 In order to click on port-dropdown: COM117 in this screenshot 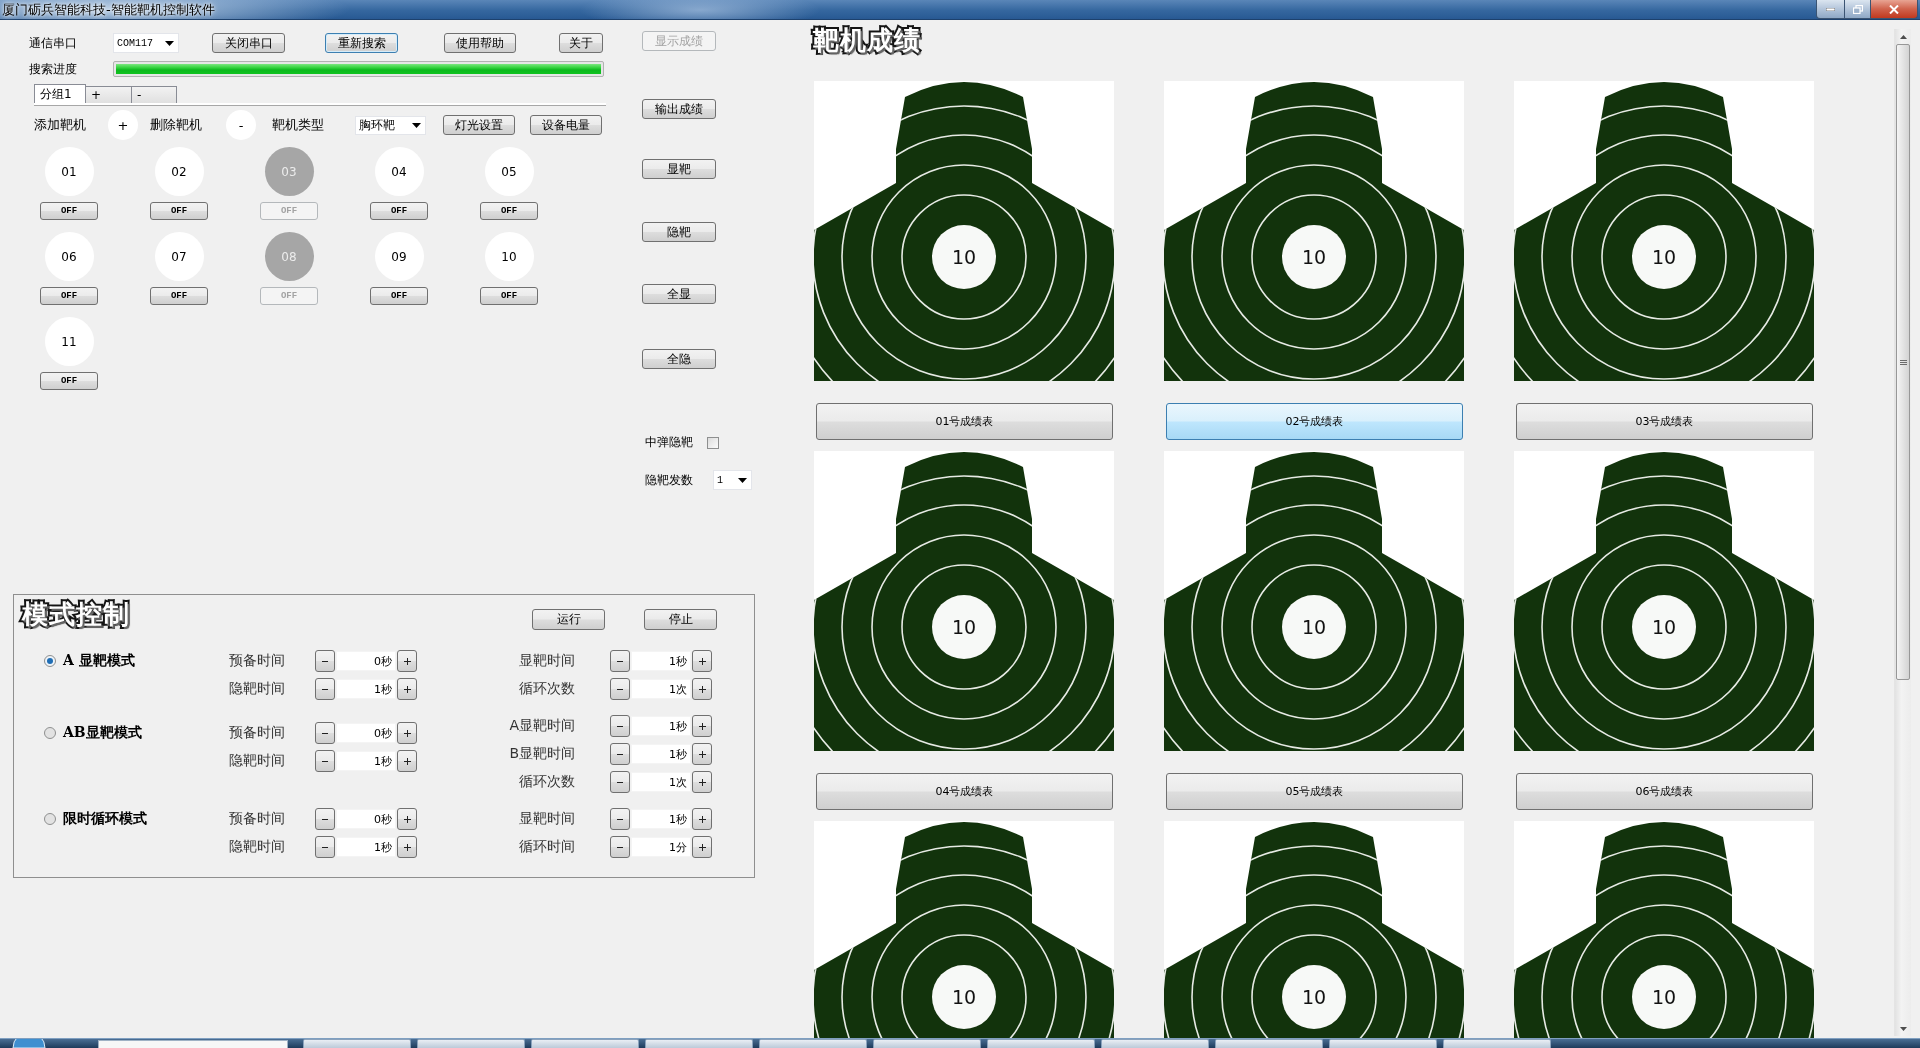, I will do `click(146, 43)`.